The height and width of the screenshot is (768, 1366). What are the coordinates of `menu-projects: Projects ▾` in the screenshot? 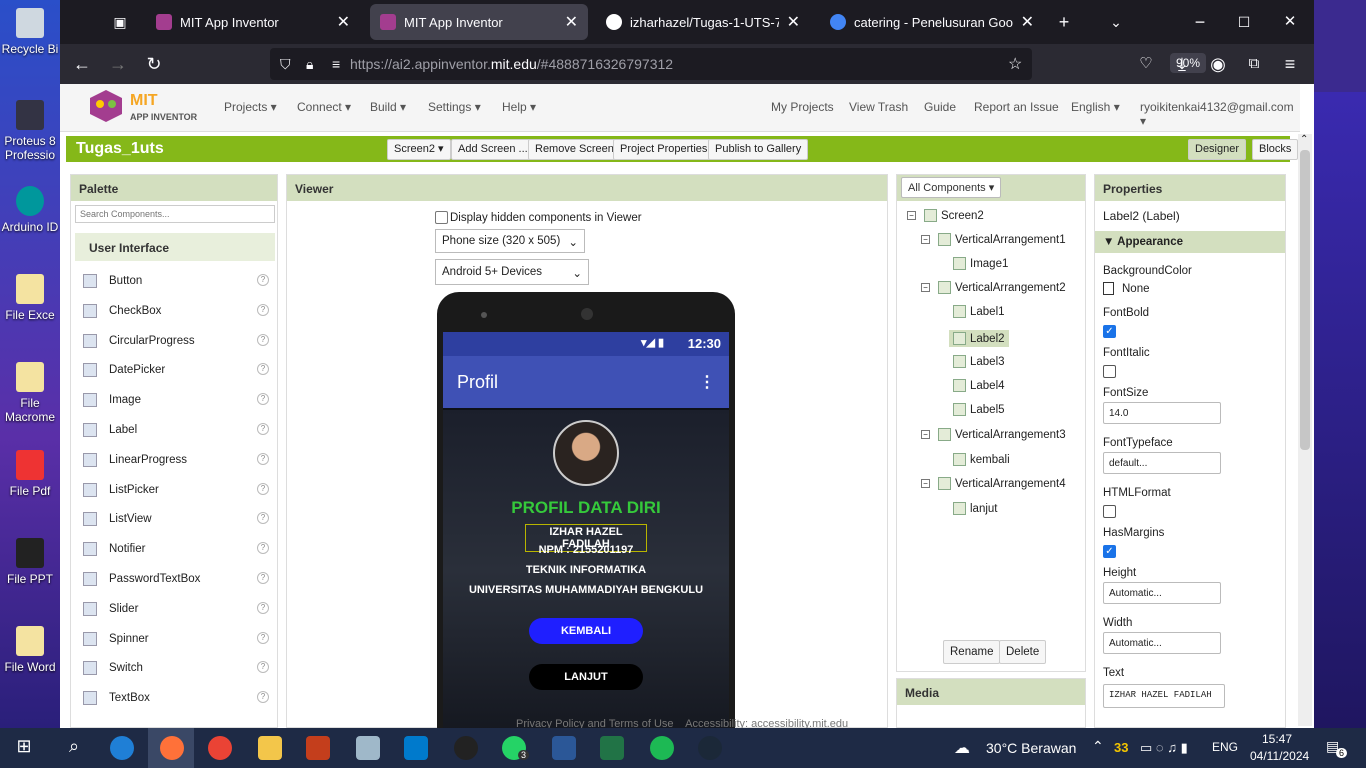 It's located at (250, 107).